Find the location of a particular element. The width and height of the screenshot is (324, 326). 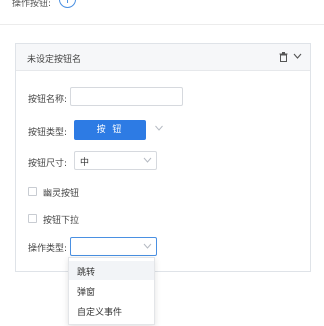

panel-header: 未设定按钮名 is located at coordinates (163, 57).